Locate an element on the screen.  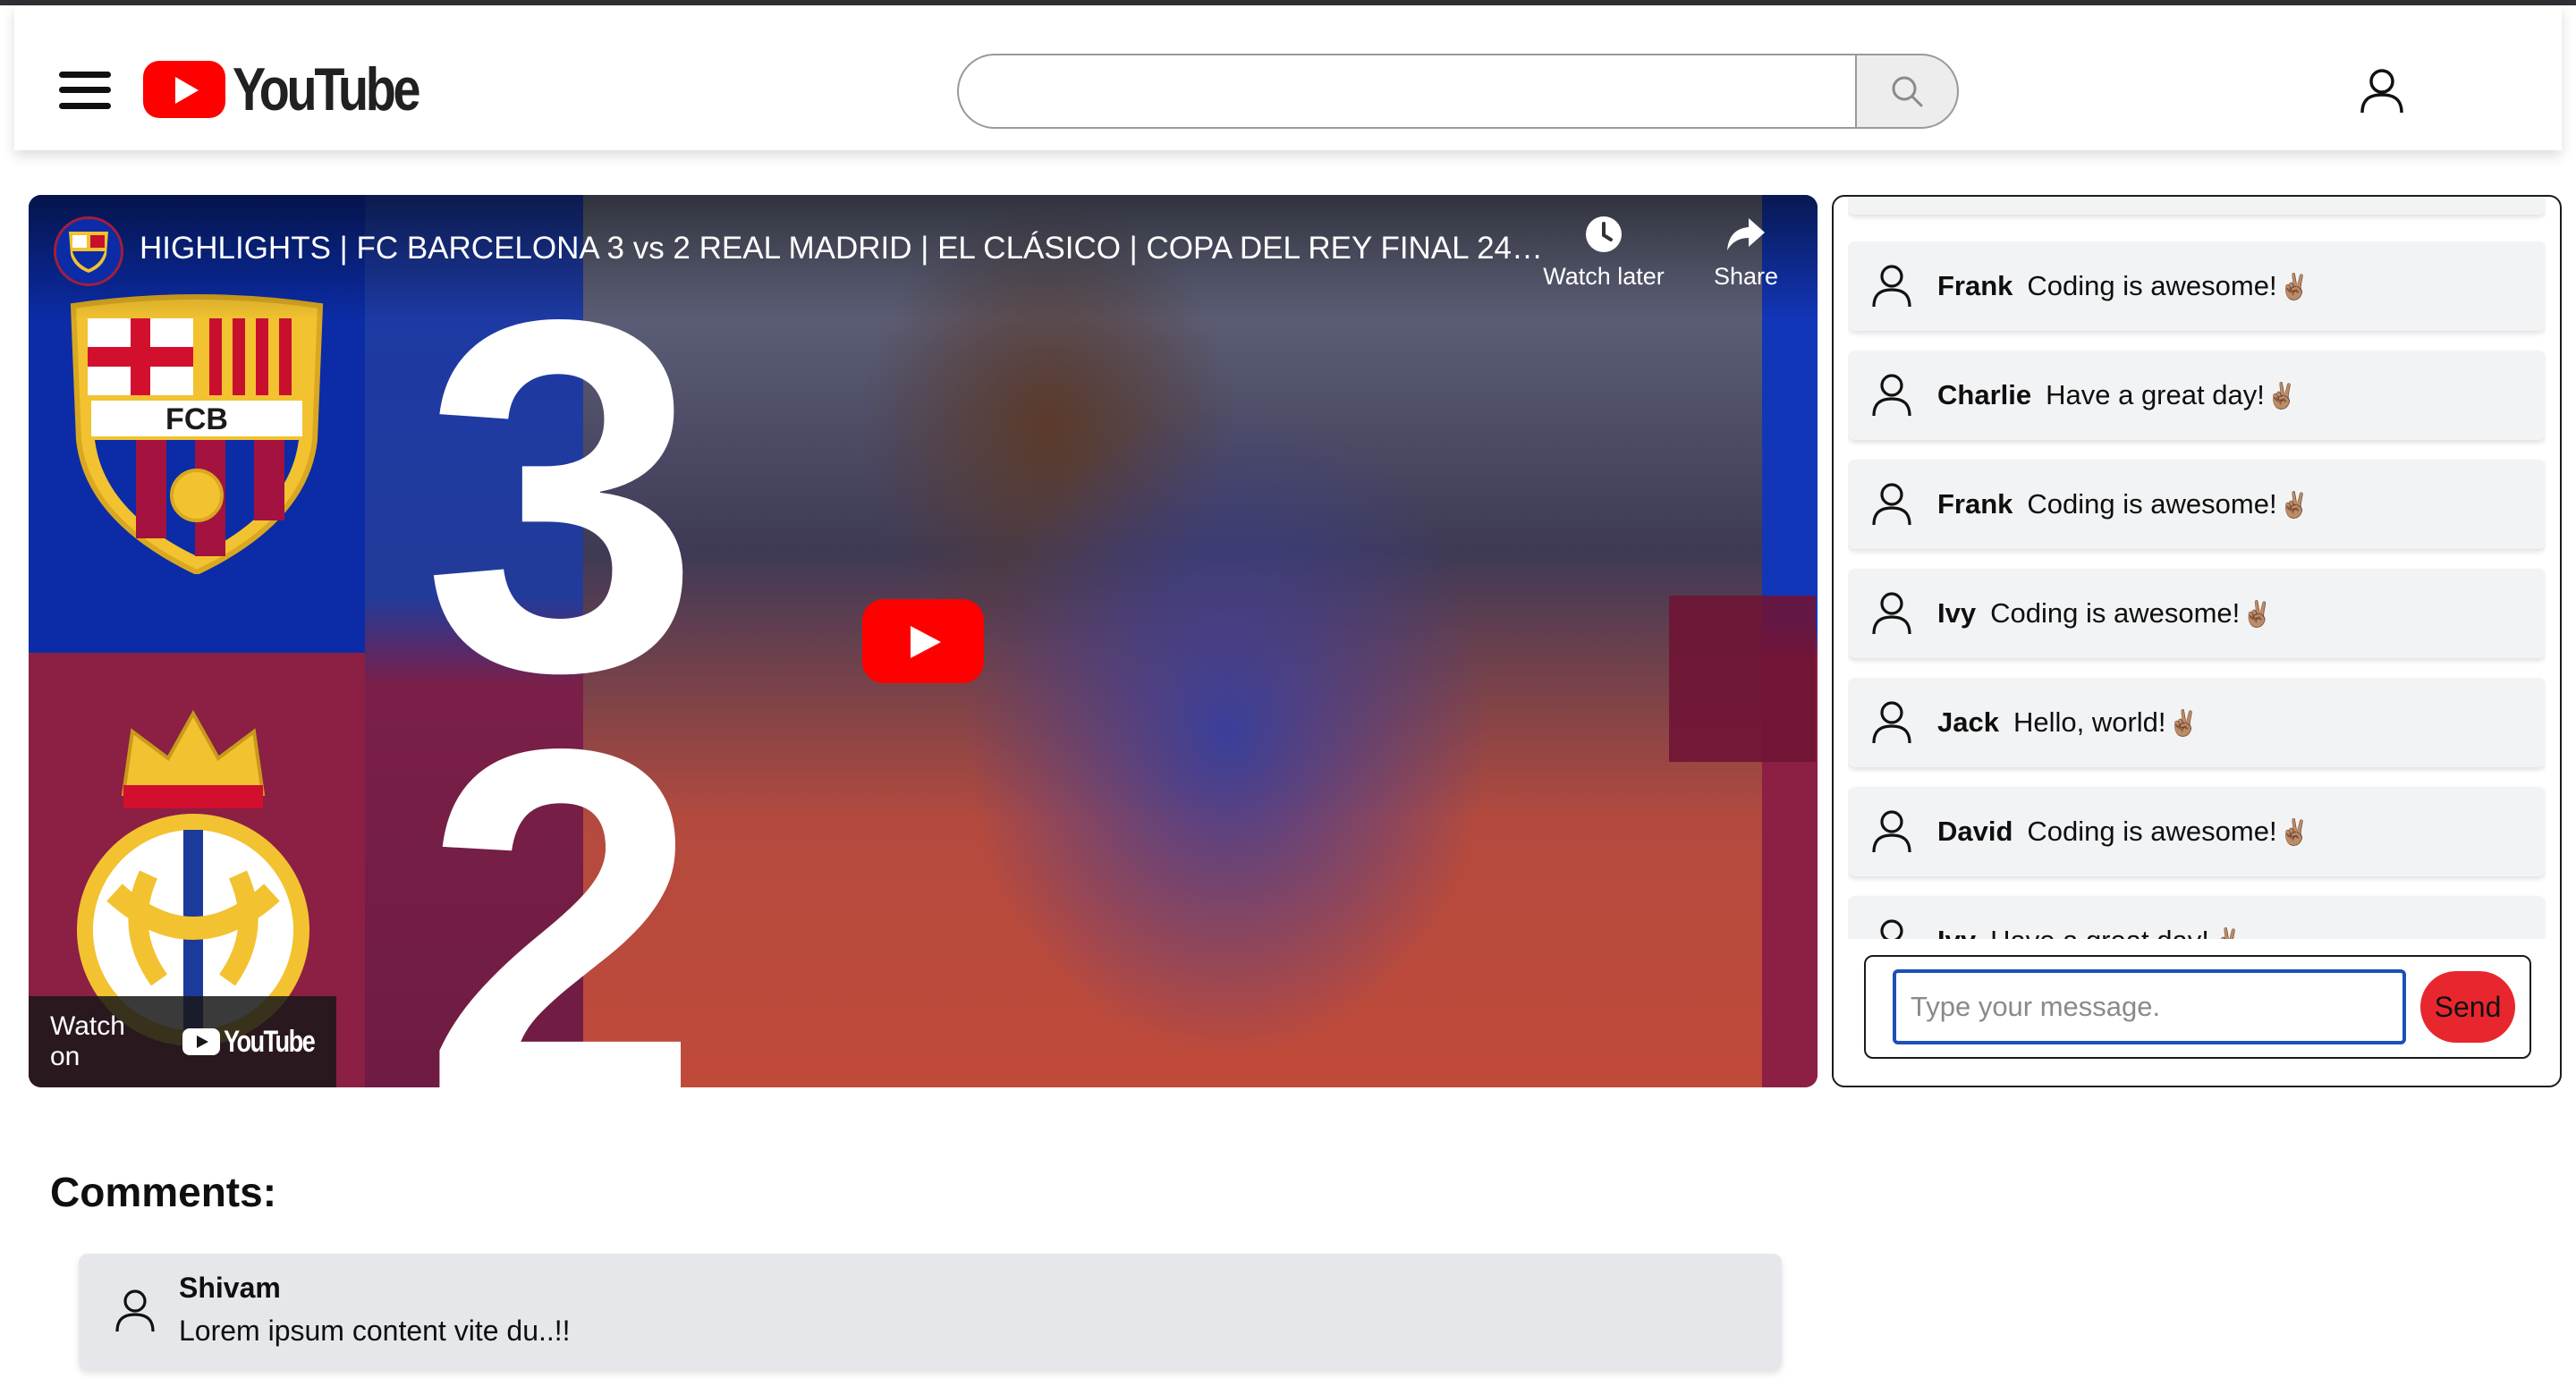
watch-later-button: Watch later is located at coordinates (1604, 253).